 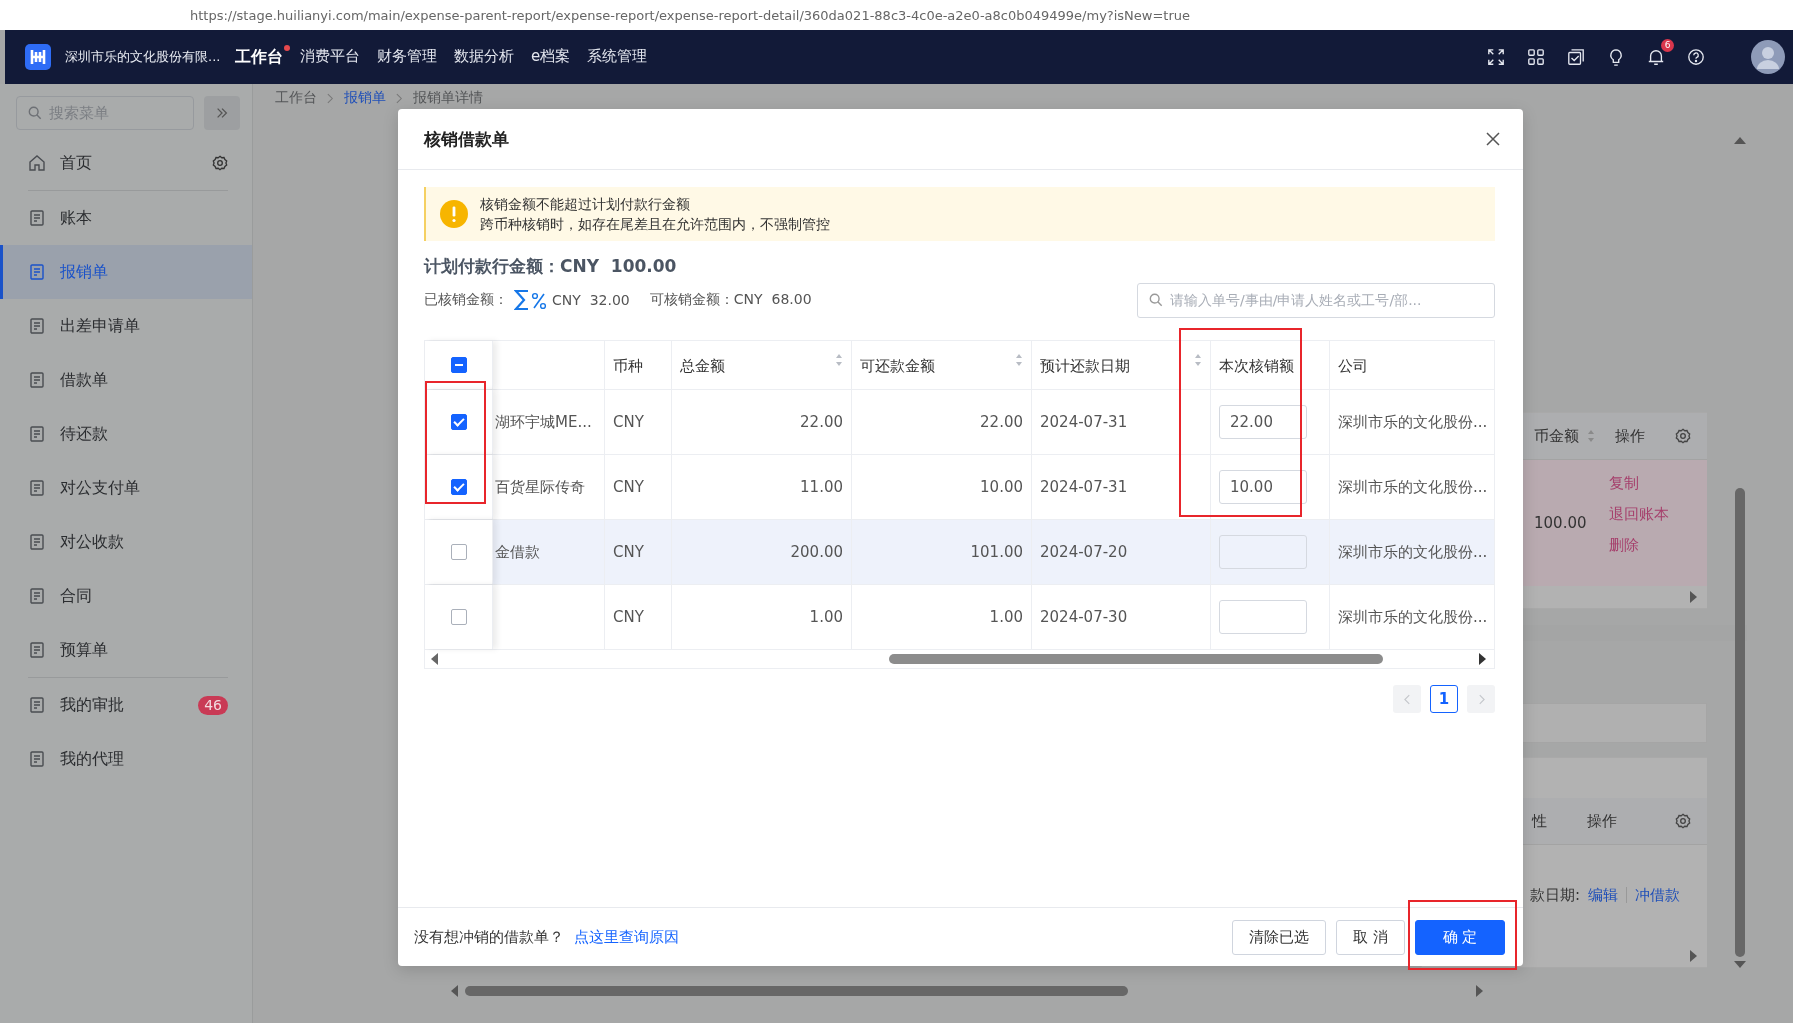 I want to click on sidebar-item: 对公支付单, so click(x=126, y=488).